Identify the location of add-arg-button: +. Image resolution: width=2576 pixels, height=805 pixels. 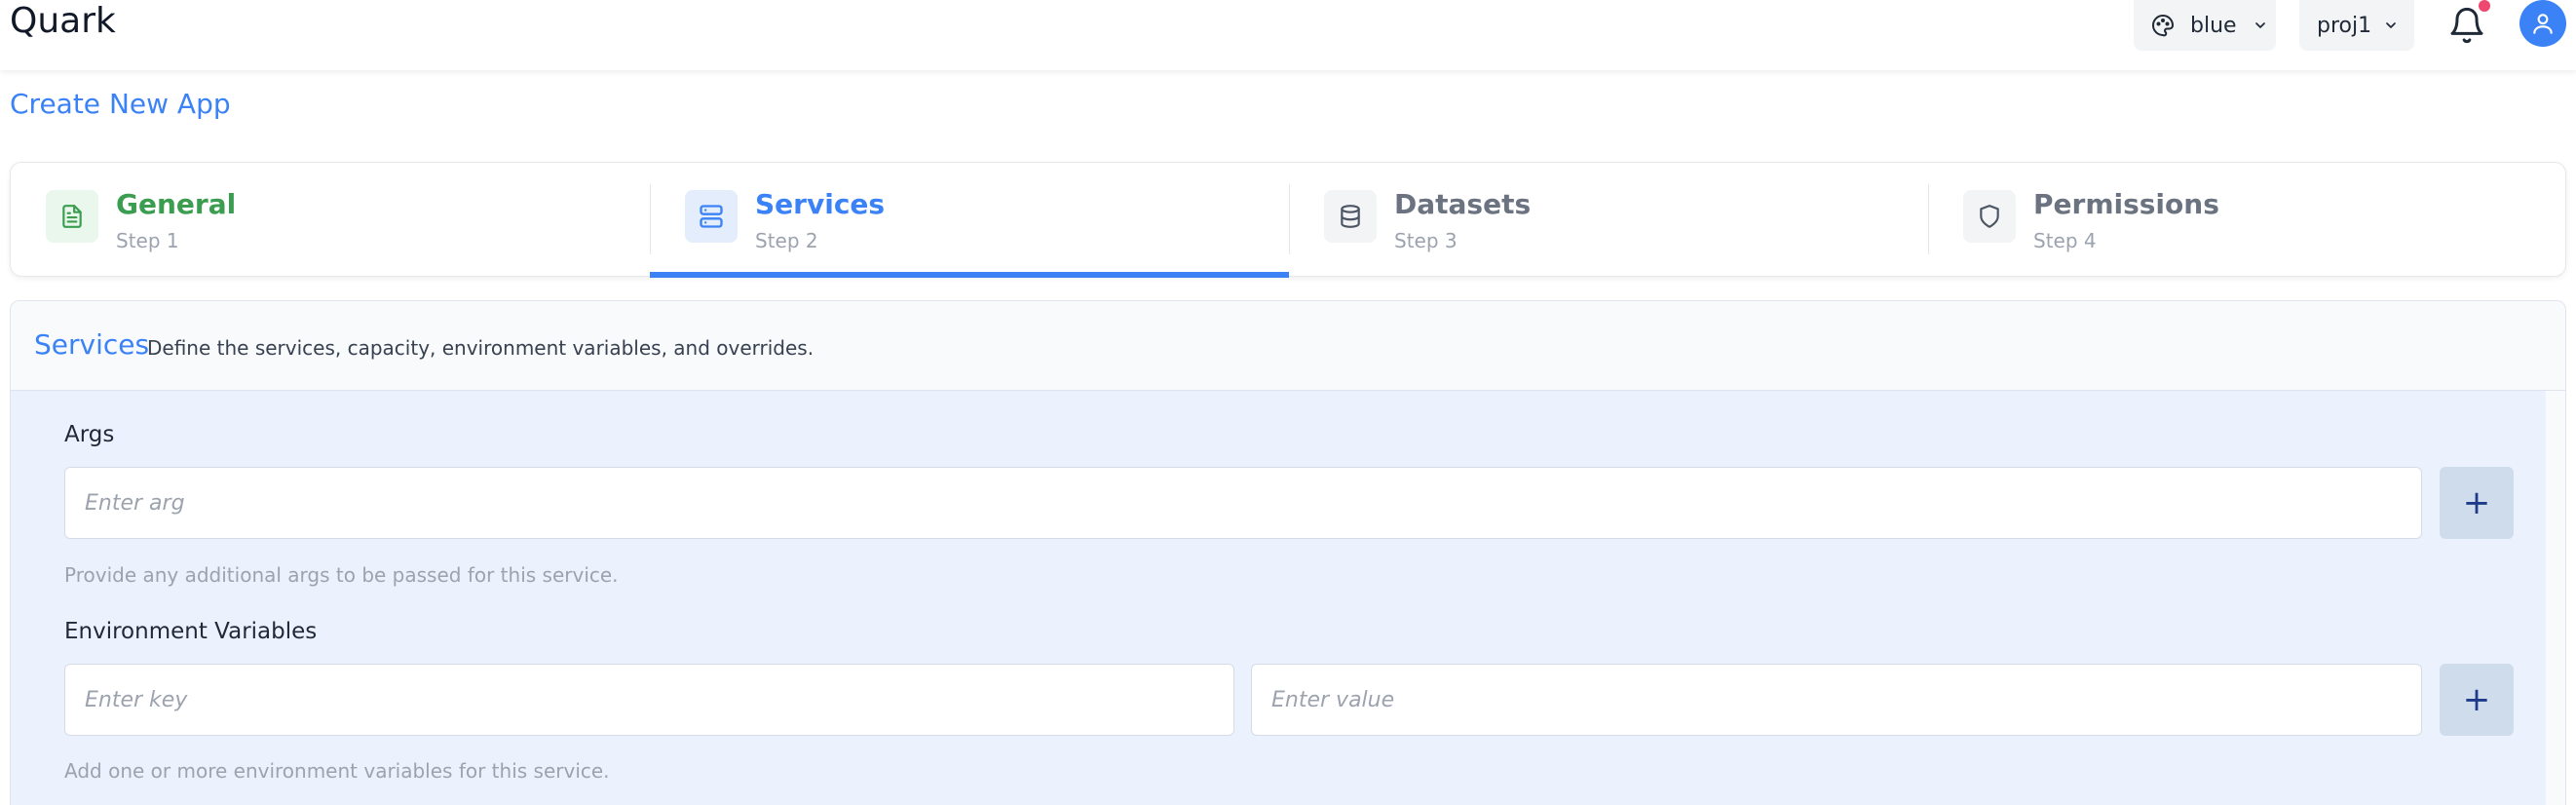
(2477, 503).